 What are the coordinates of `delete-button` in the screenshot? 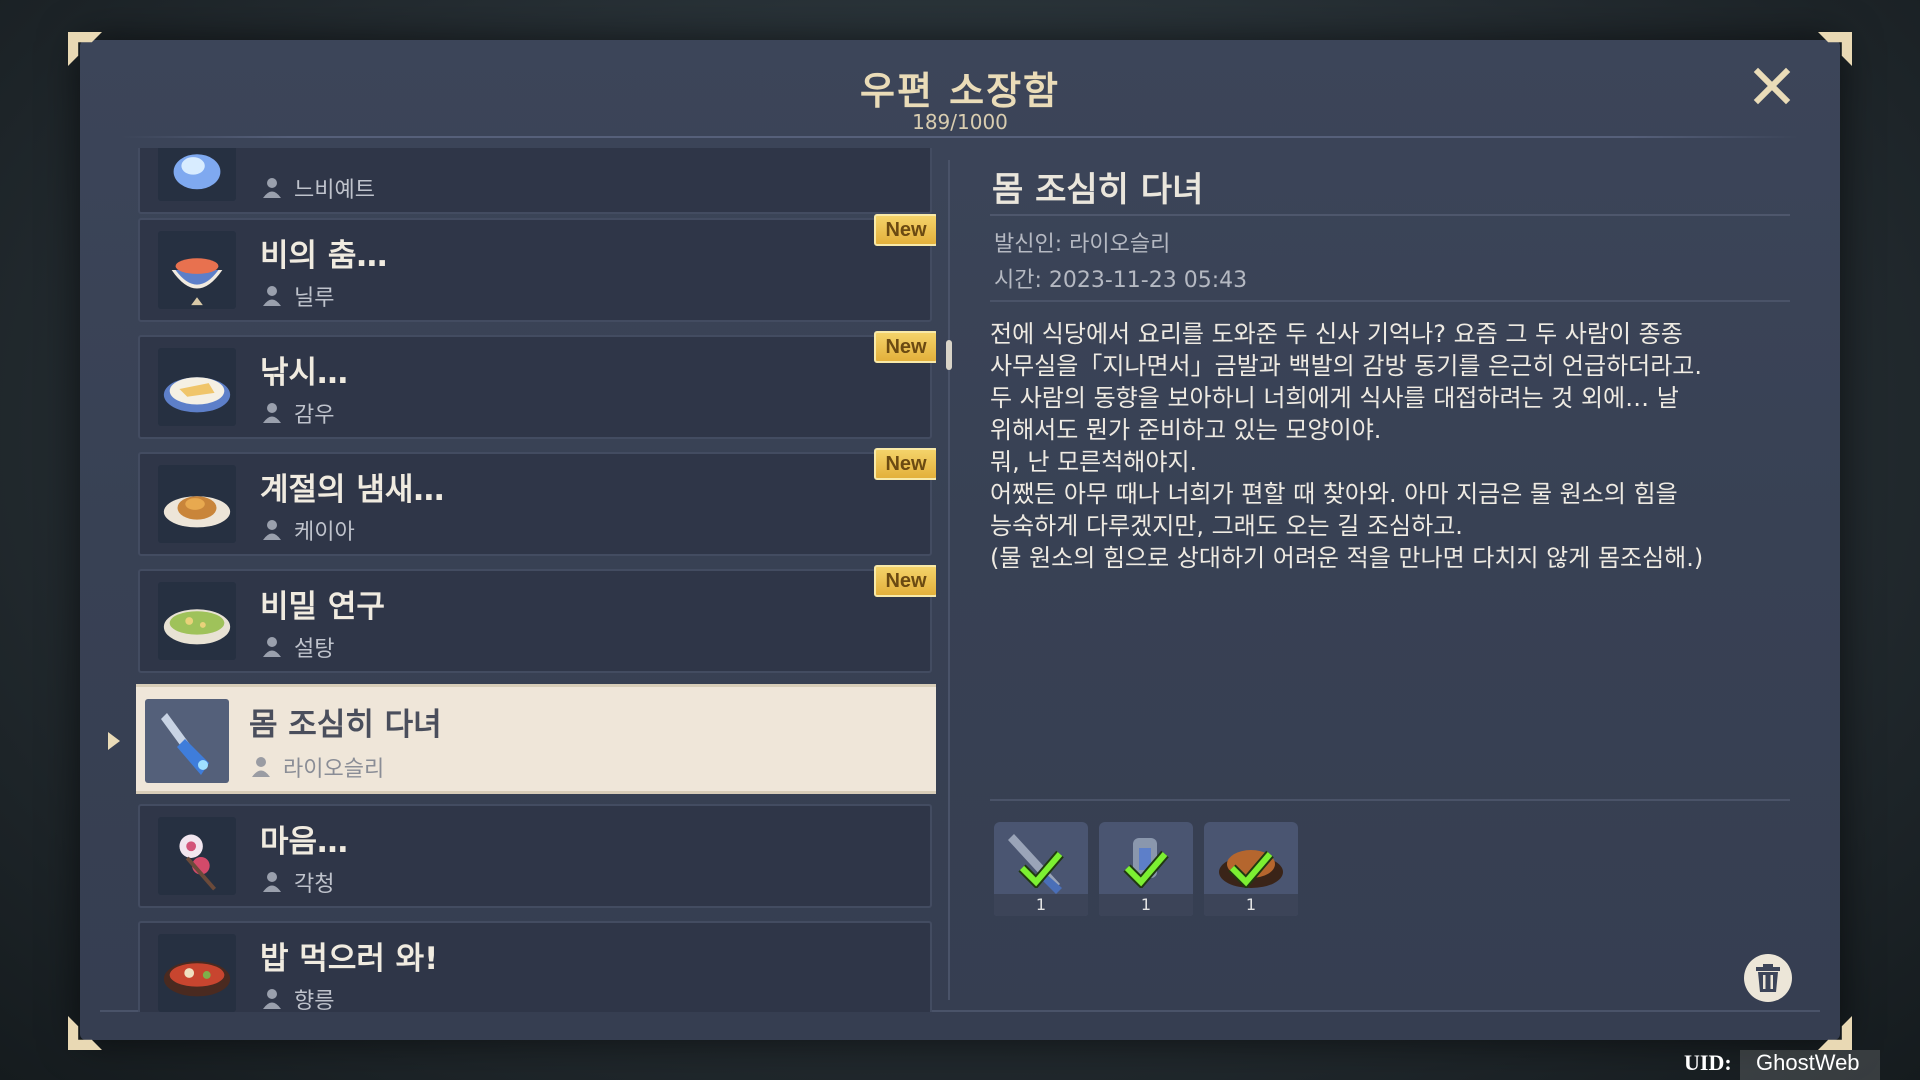 It's located at (1768, 978).